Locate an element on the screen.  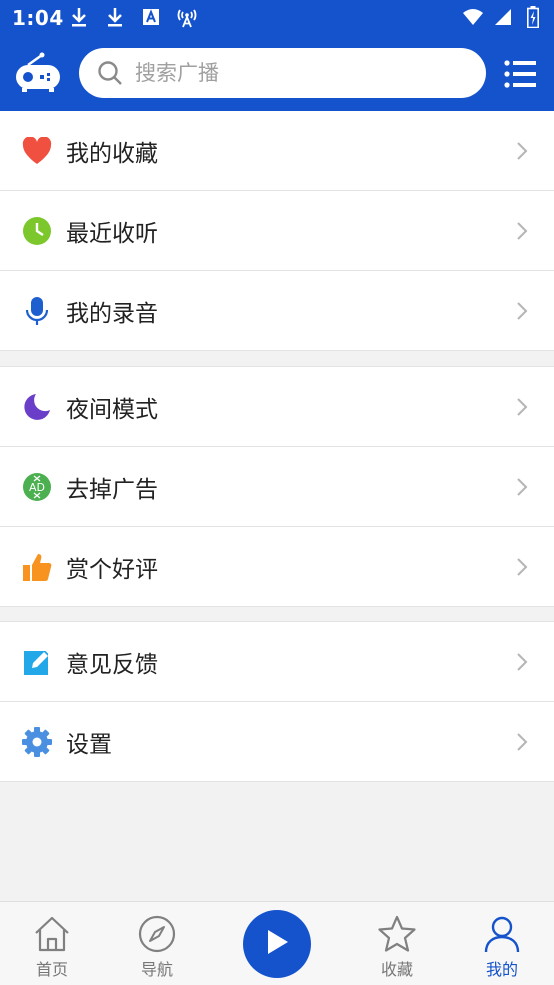
menu-label: 赏个好评 is located at coordinates (112, 569).